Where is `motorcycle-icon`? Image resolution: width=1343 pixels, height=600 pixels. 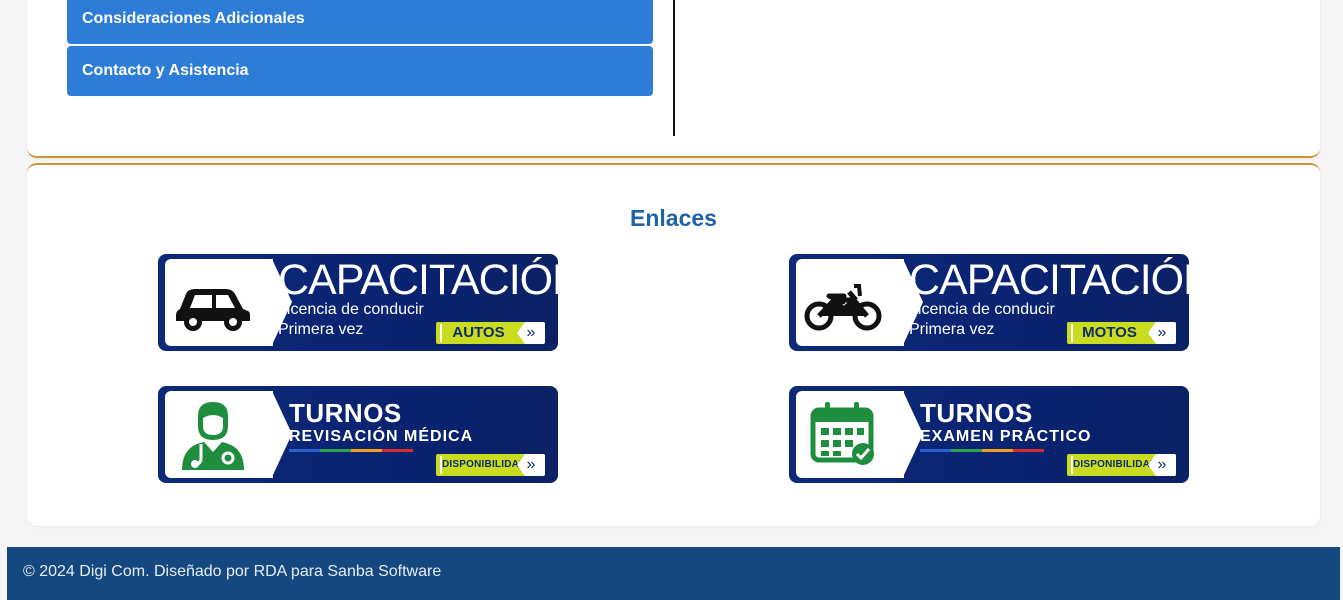 motorcycle-icon is located at coordinates (843, 307).